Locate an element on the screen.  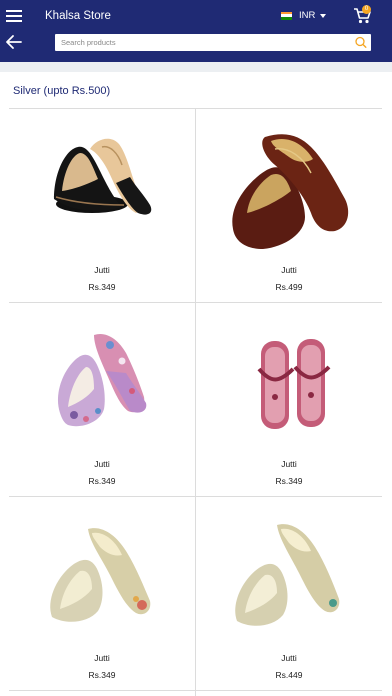
category-title: Silver (upto Rs.500) is located at coordinates (62, 91).